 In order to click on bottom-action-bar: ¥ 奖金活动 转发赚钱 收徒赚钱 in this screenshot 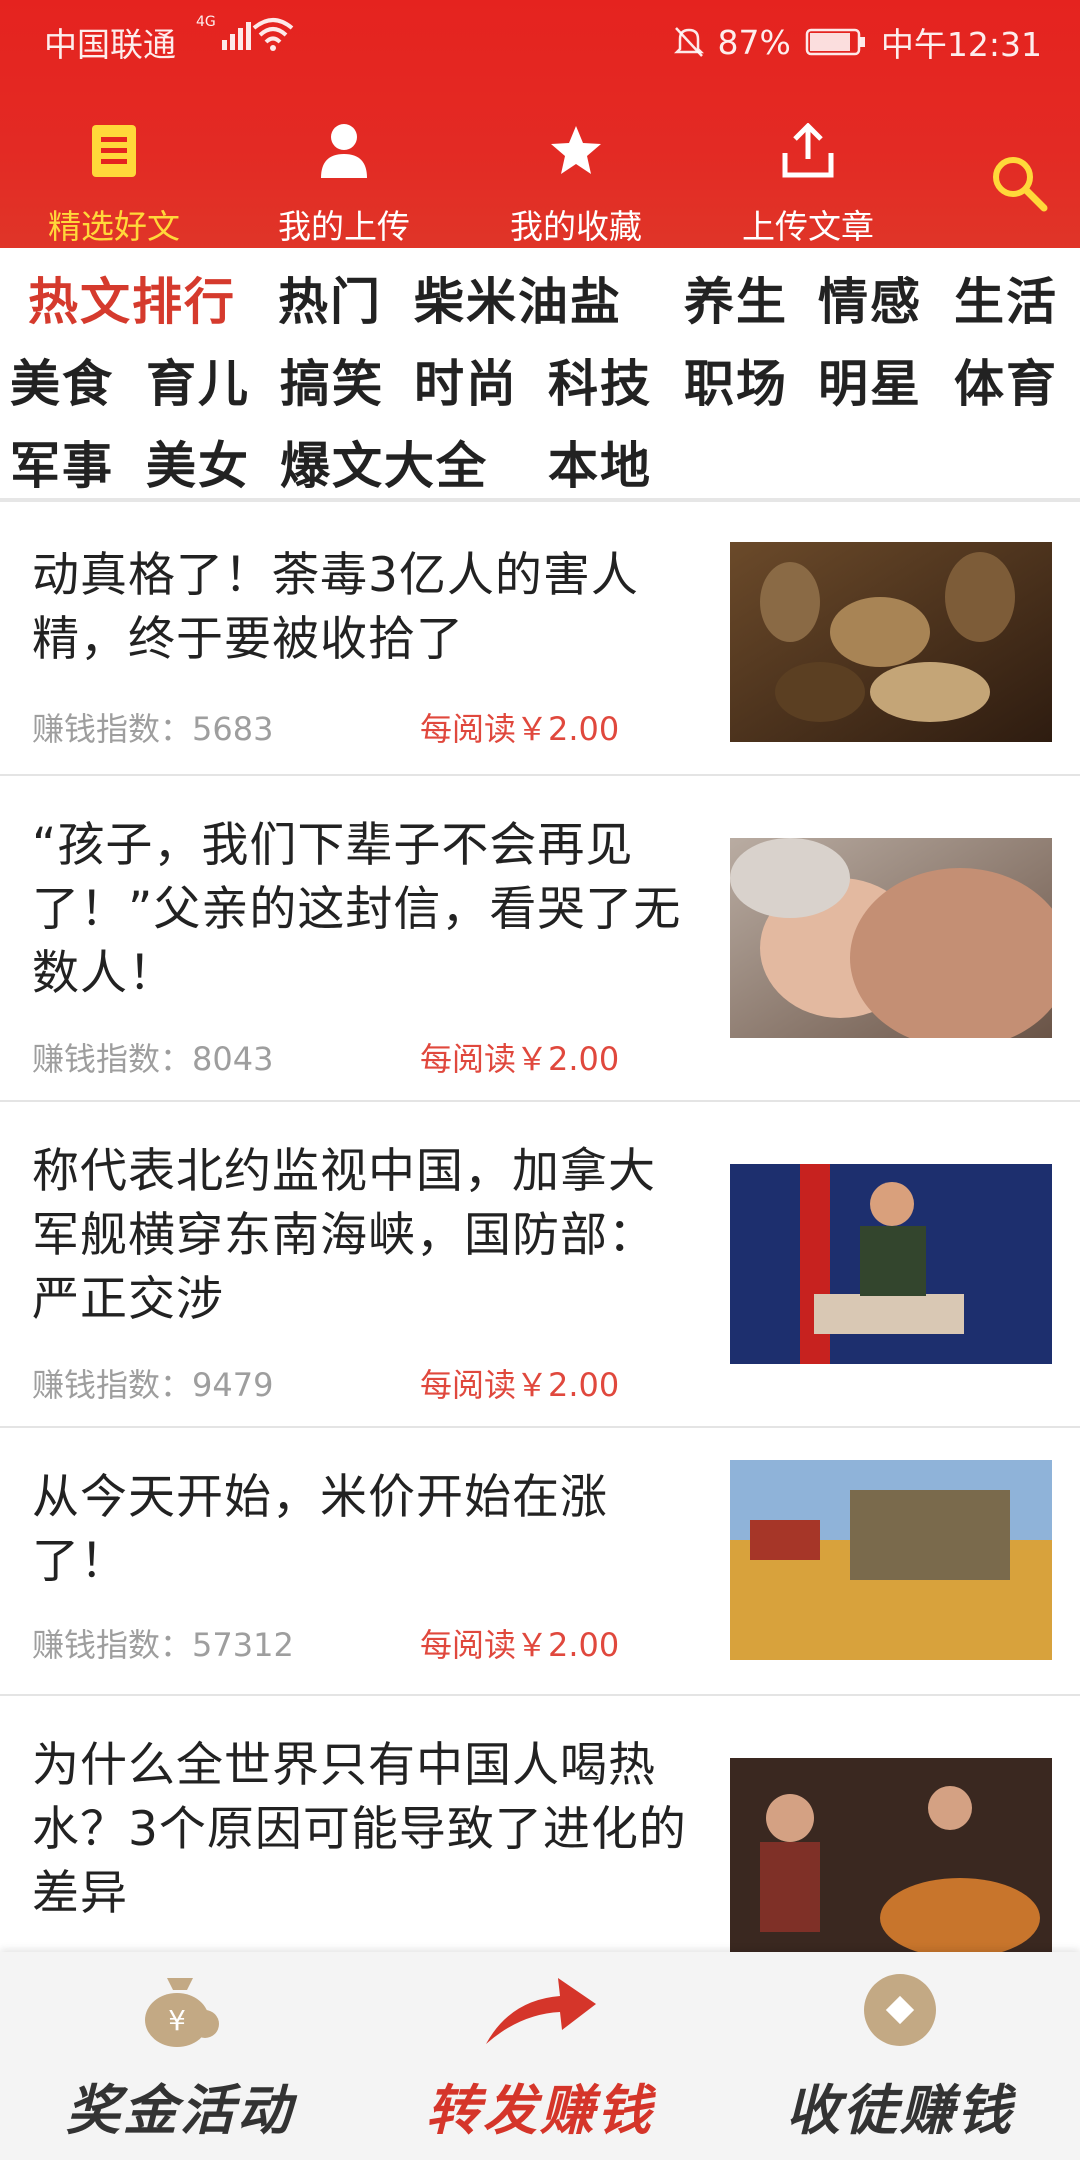, I will do `click(540, 2056)`.